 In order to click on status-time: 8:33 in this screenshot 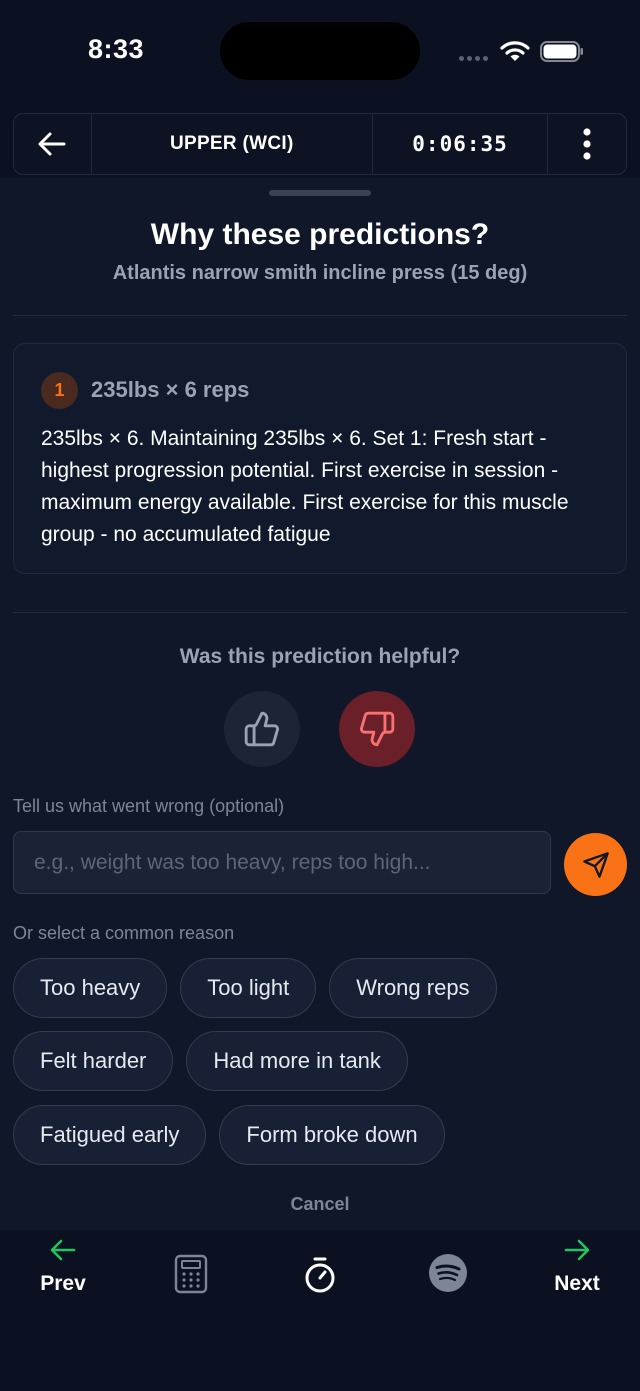, I will do `click(116, 49)`.